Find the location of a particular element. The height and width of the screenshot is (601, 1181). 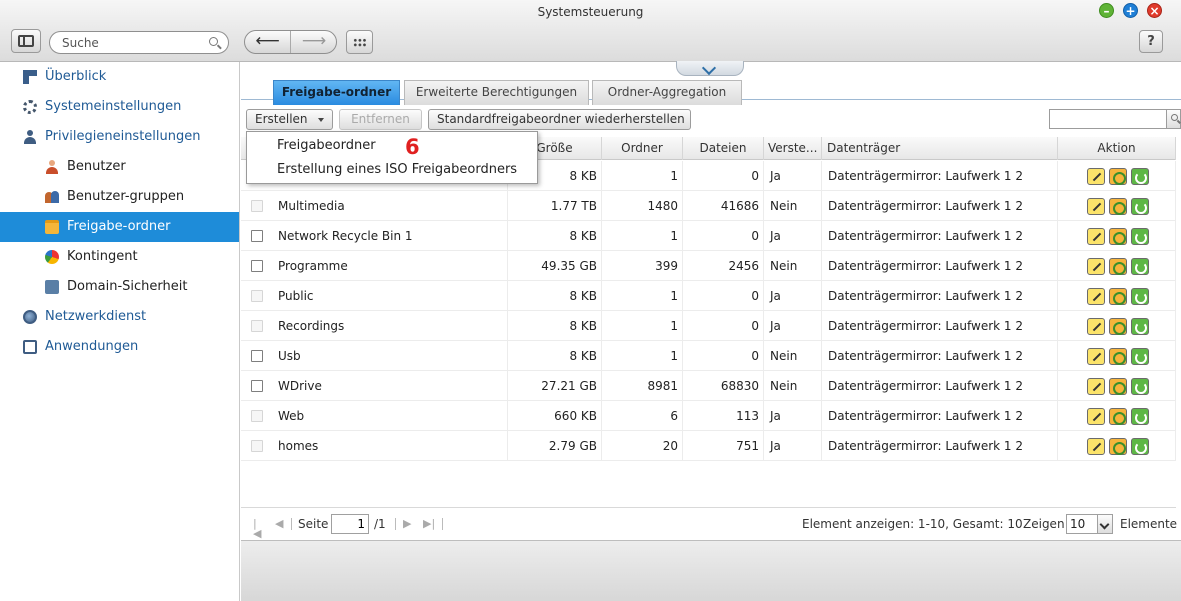

cell-files: 2456 is located at coordinates (723, 266).